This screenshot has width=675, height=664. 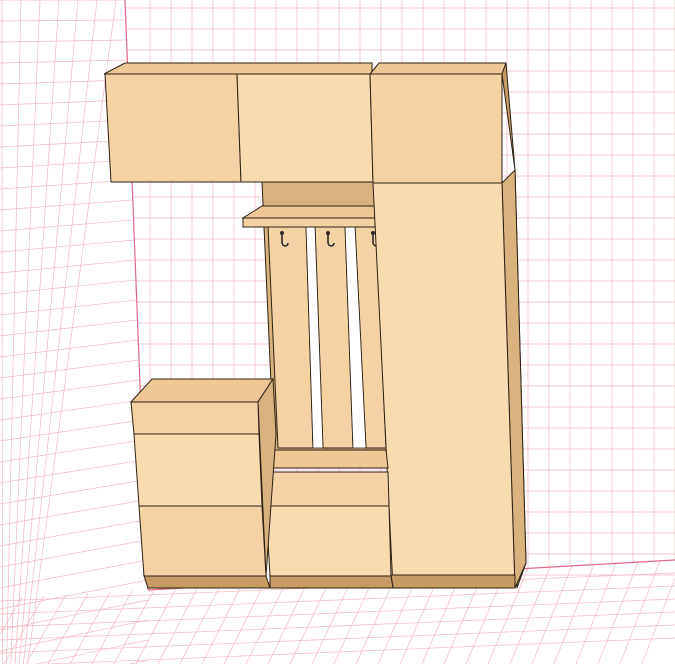 What do you see at coordinates (325, 489) in the screenshot?
I see `bench-drawer-top` at bounding box center [325, 489].